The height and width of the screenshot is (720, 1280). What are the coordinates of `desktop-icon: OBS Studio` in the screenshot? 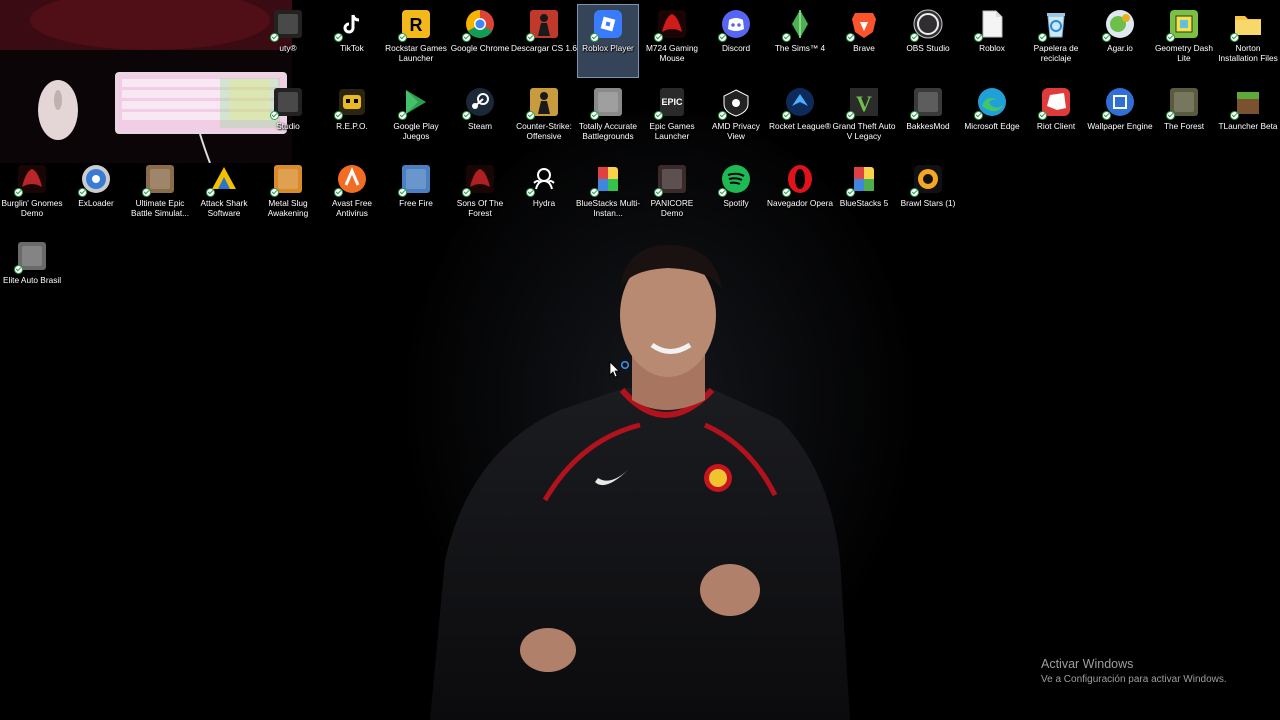 It's located at (928, 41).